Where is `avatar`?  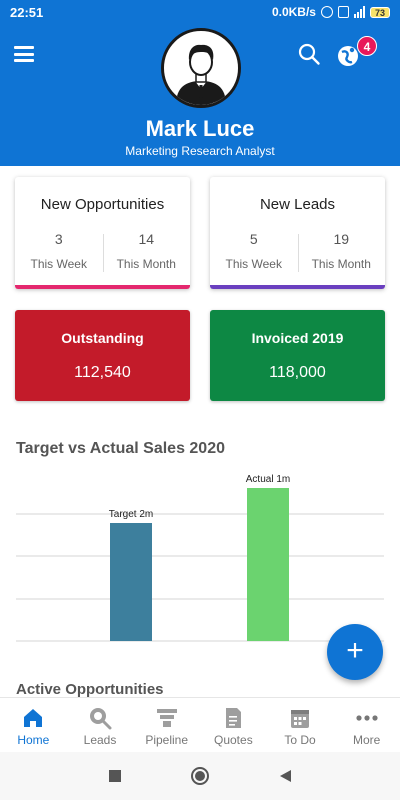
avatar is located at coordinates (201, 68).